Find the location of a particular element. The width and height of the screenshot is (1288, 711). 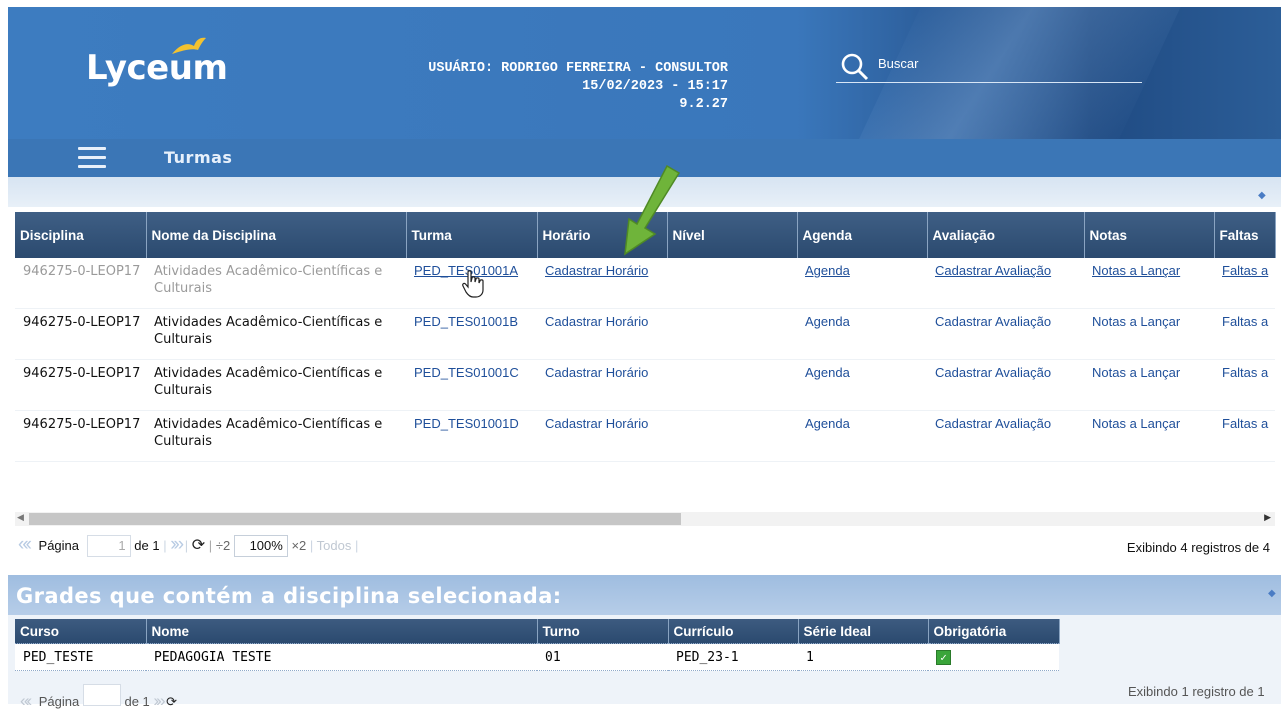

grades-collapse-icon: ◆ is located at coordinates (1272, 593).